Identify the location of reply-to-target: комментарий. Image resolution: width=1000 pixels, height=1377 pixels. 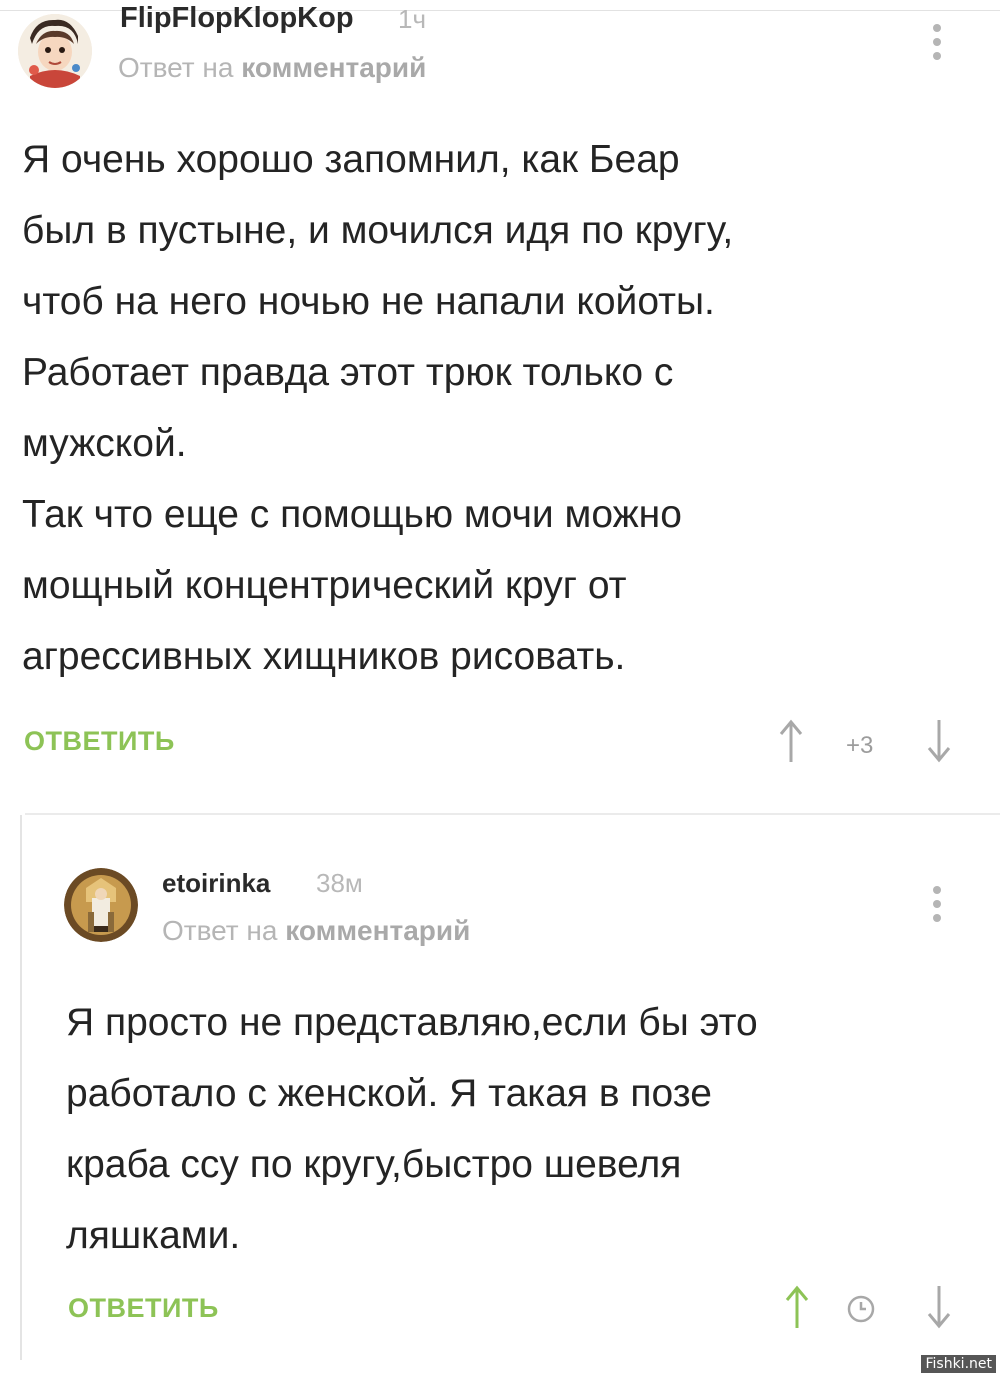
(377, 930).